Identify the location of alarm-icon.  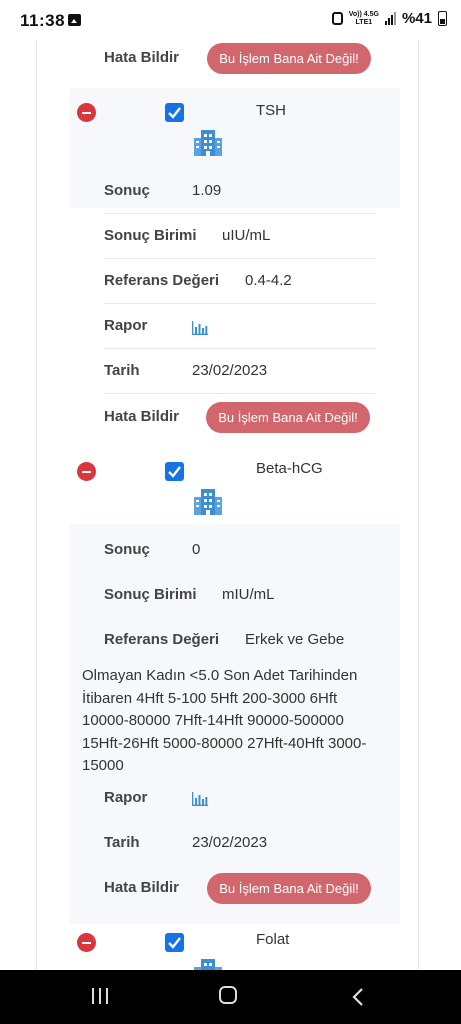
(337, 18).